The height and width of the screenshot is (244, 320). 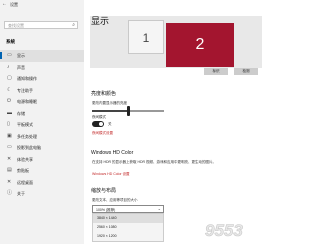 I want to click on storage-icon: ▬, so click(x=9, y=112).